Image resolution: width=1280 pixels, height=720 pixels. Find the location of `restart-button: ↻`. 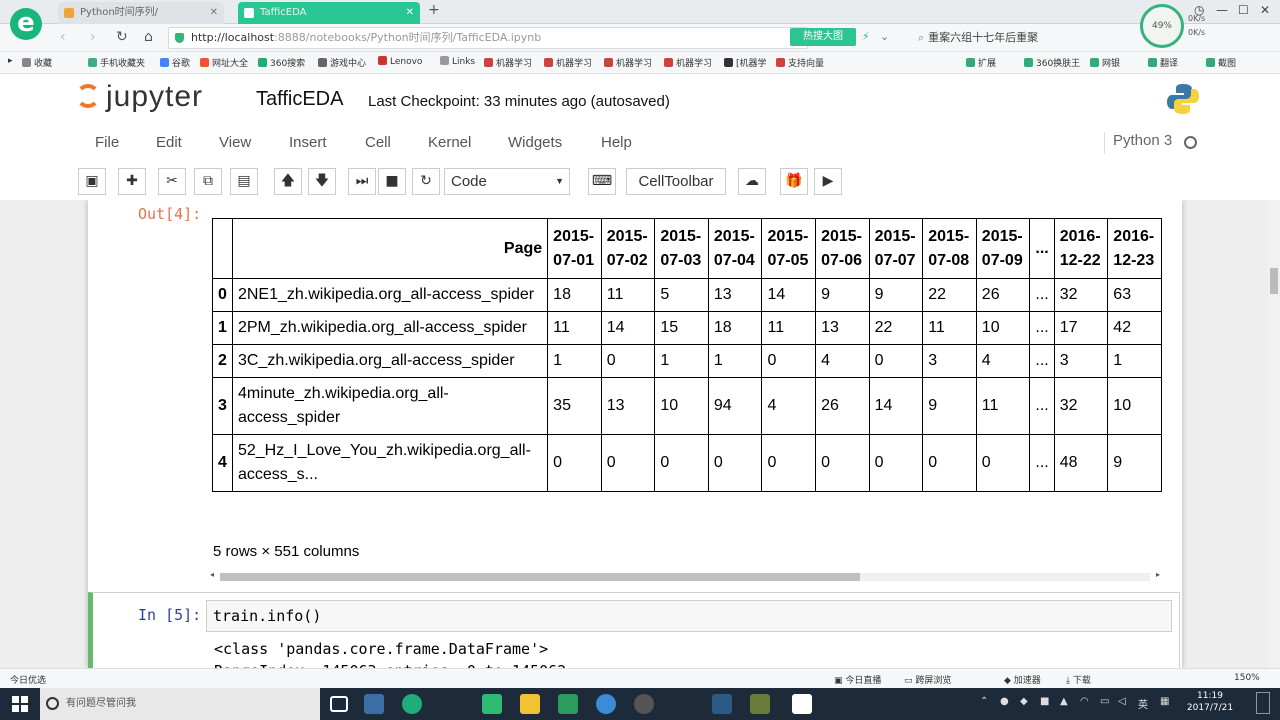

restart-button: ↻ is located at coordinates (426, 181).